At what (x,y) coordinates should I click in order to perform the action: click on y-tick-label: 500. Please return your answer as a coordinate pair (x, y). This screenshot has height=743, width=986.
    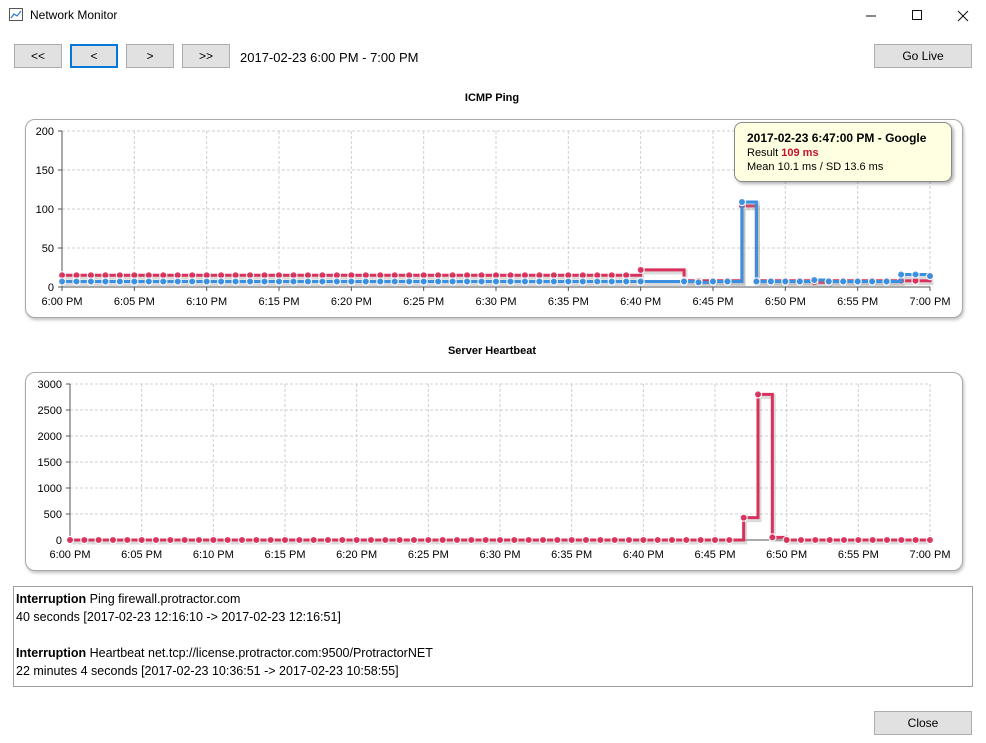
    Looking at the image, I should click on (53, 515).